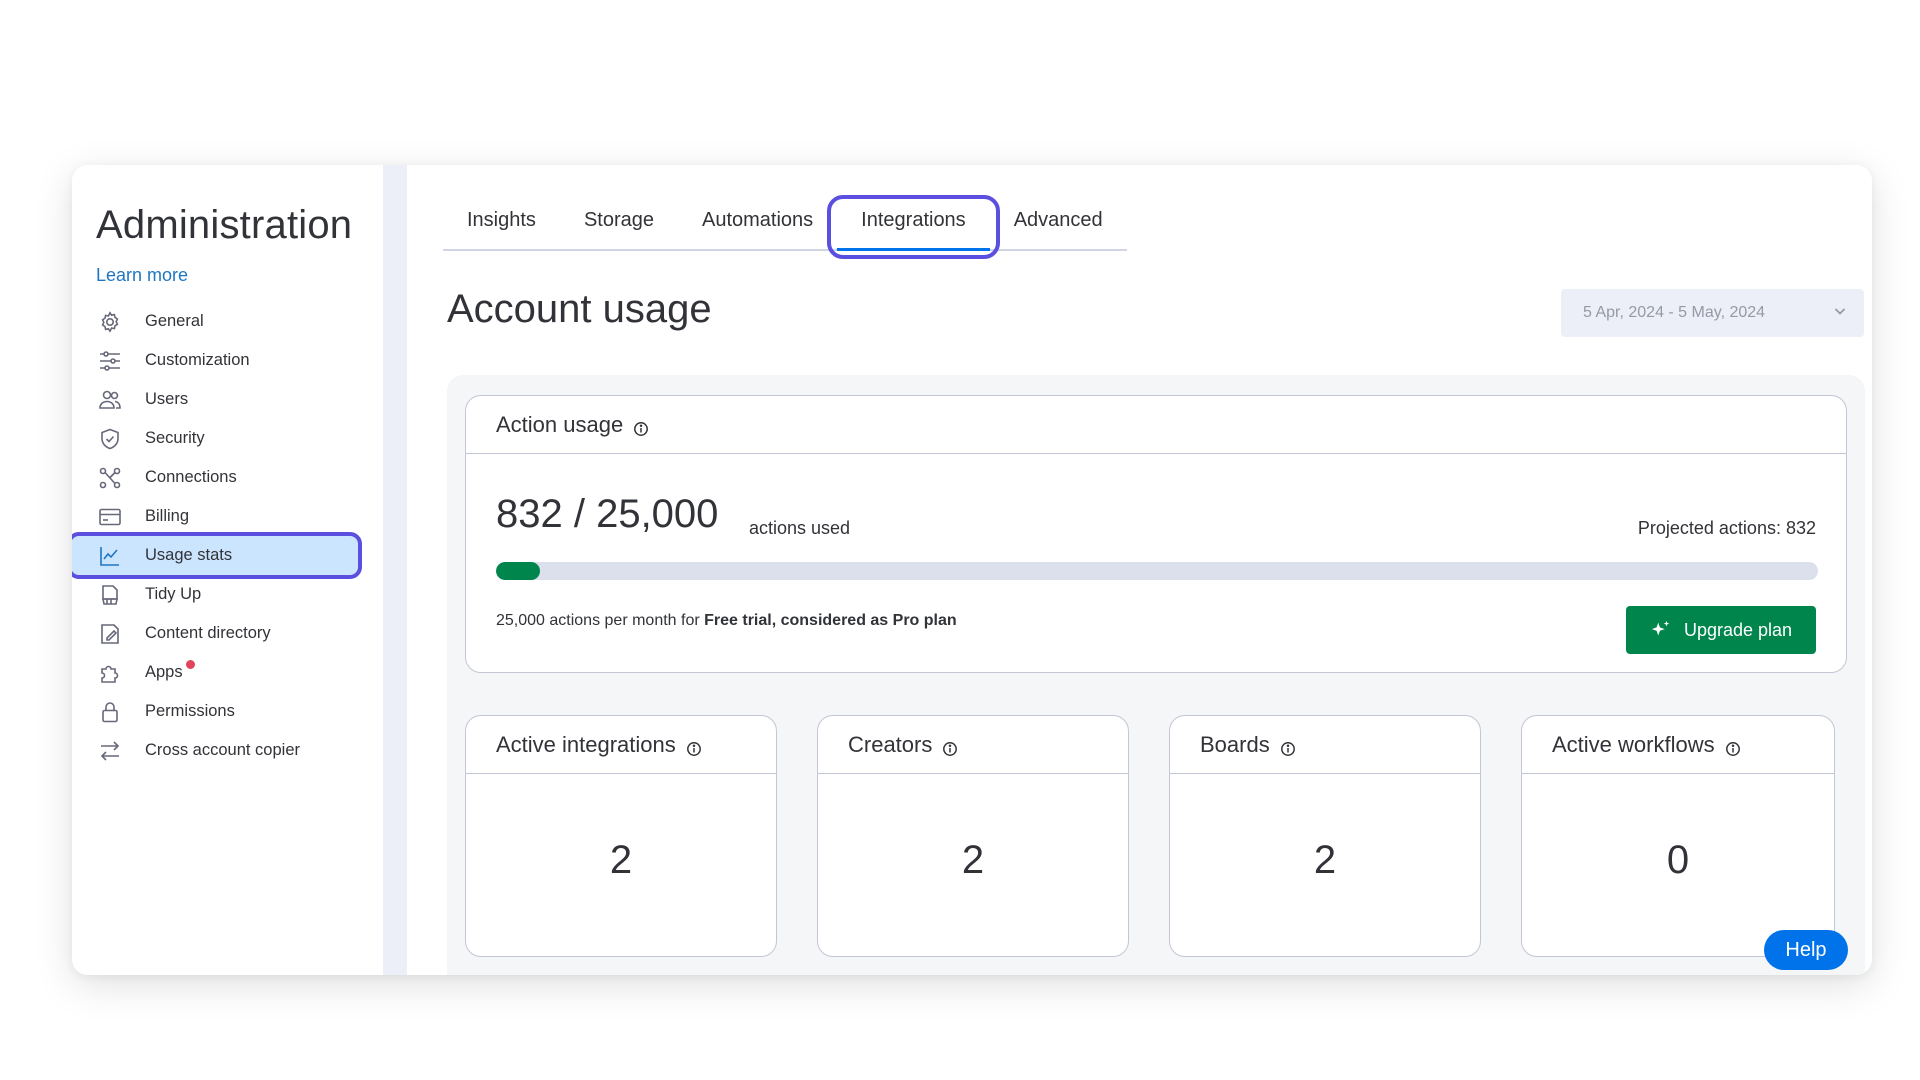 This screenshot has width=1920, height=1080. Describe the element at coordinates (1633, 744) in the screenshot. I see `card-title: Active workflows` at that location.